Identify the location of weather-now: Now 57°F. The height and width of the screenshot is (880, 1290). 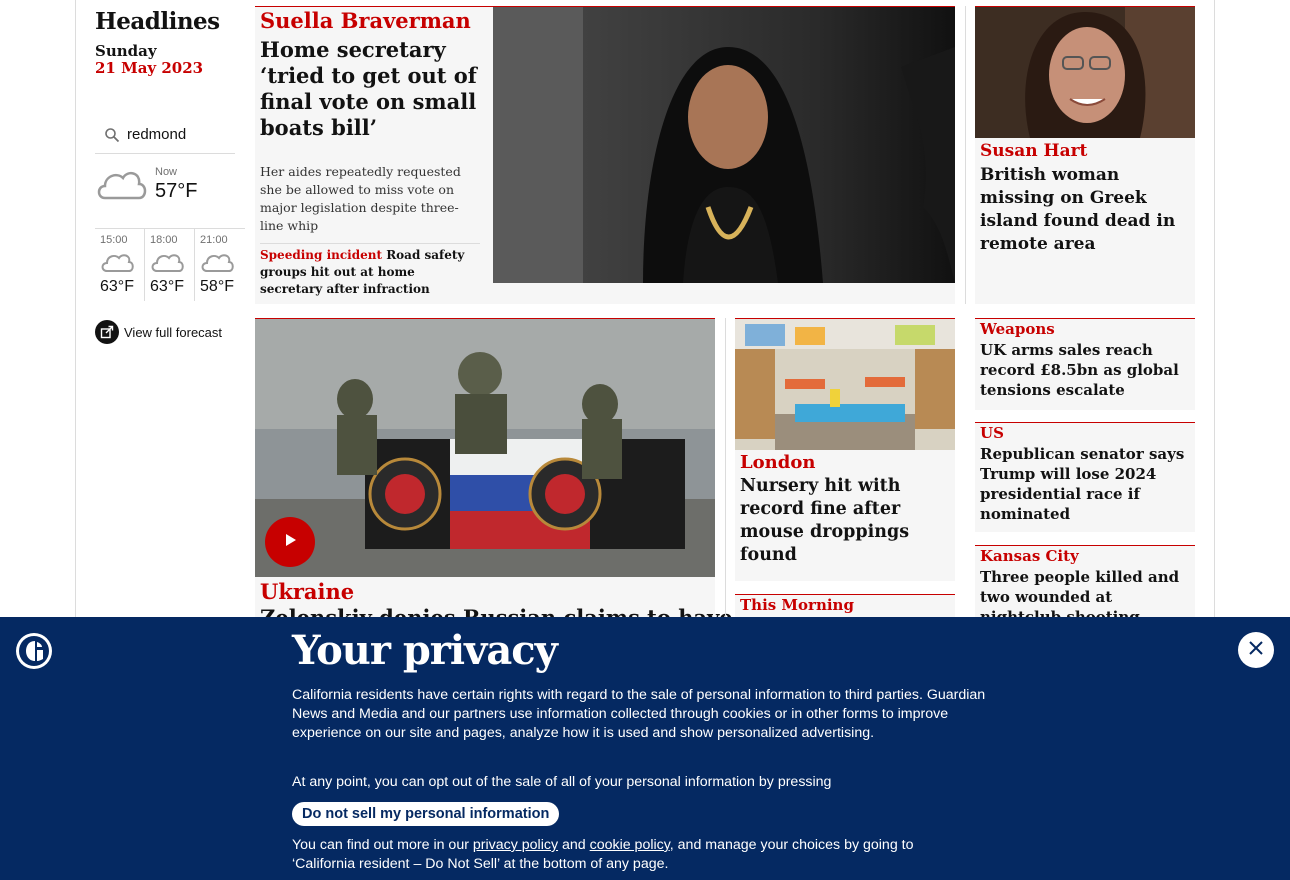
(170, 194).